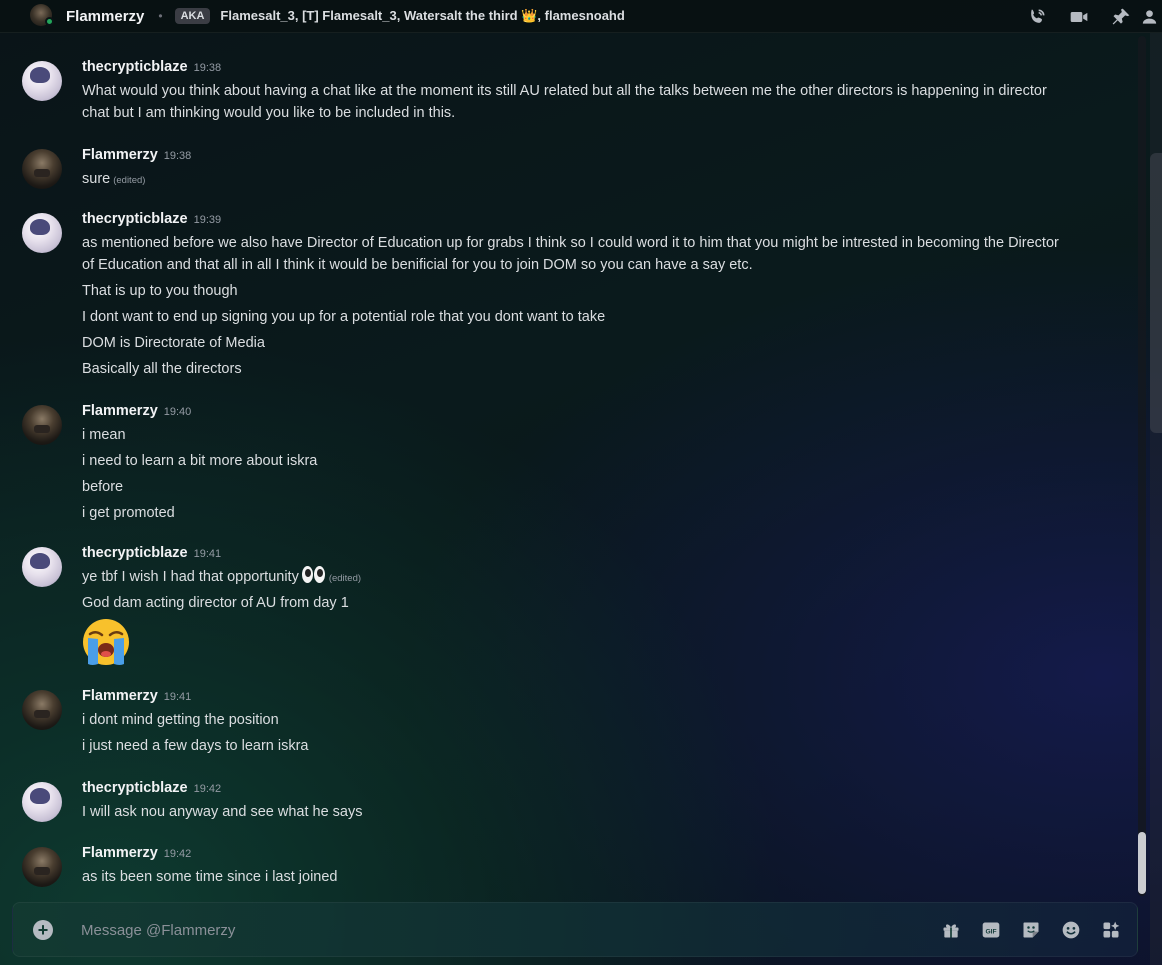  What do you see at coordinates (529, 15) in the screenshot?
I see `crown-icon: 👑` at bounding box center [529, 15].